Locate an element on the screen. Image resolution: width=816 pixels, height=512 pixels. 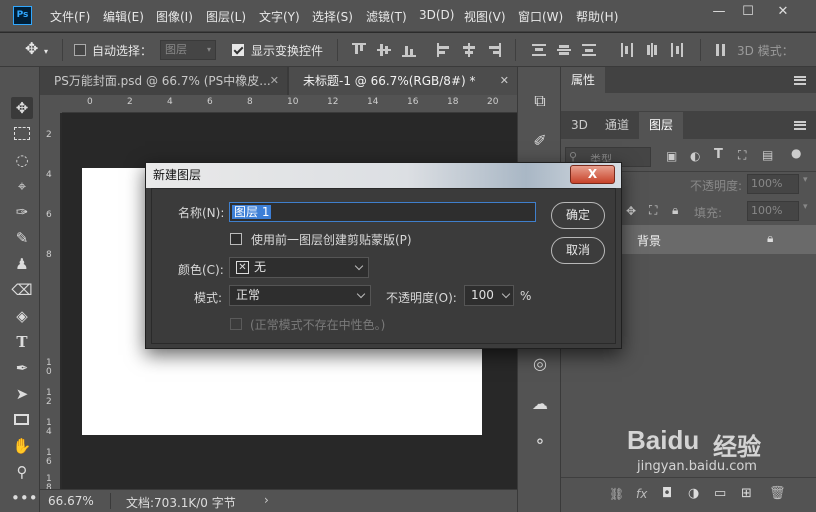
restore-button: ☐ is located at coordinates (748, 12).